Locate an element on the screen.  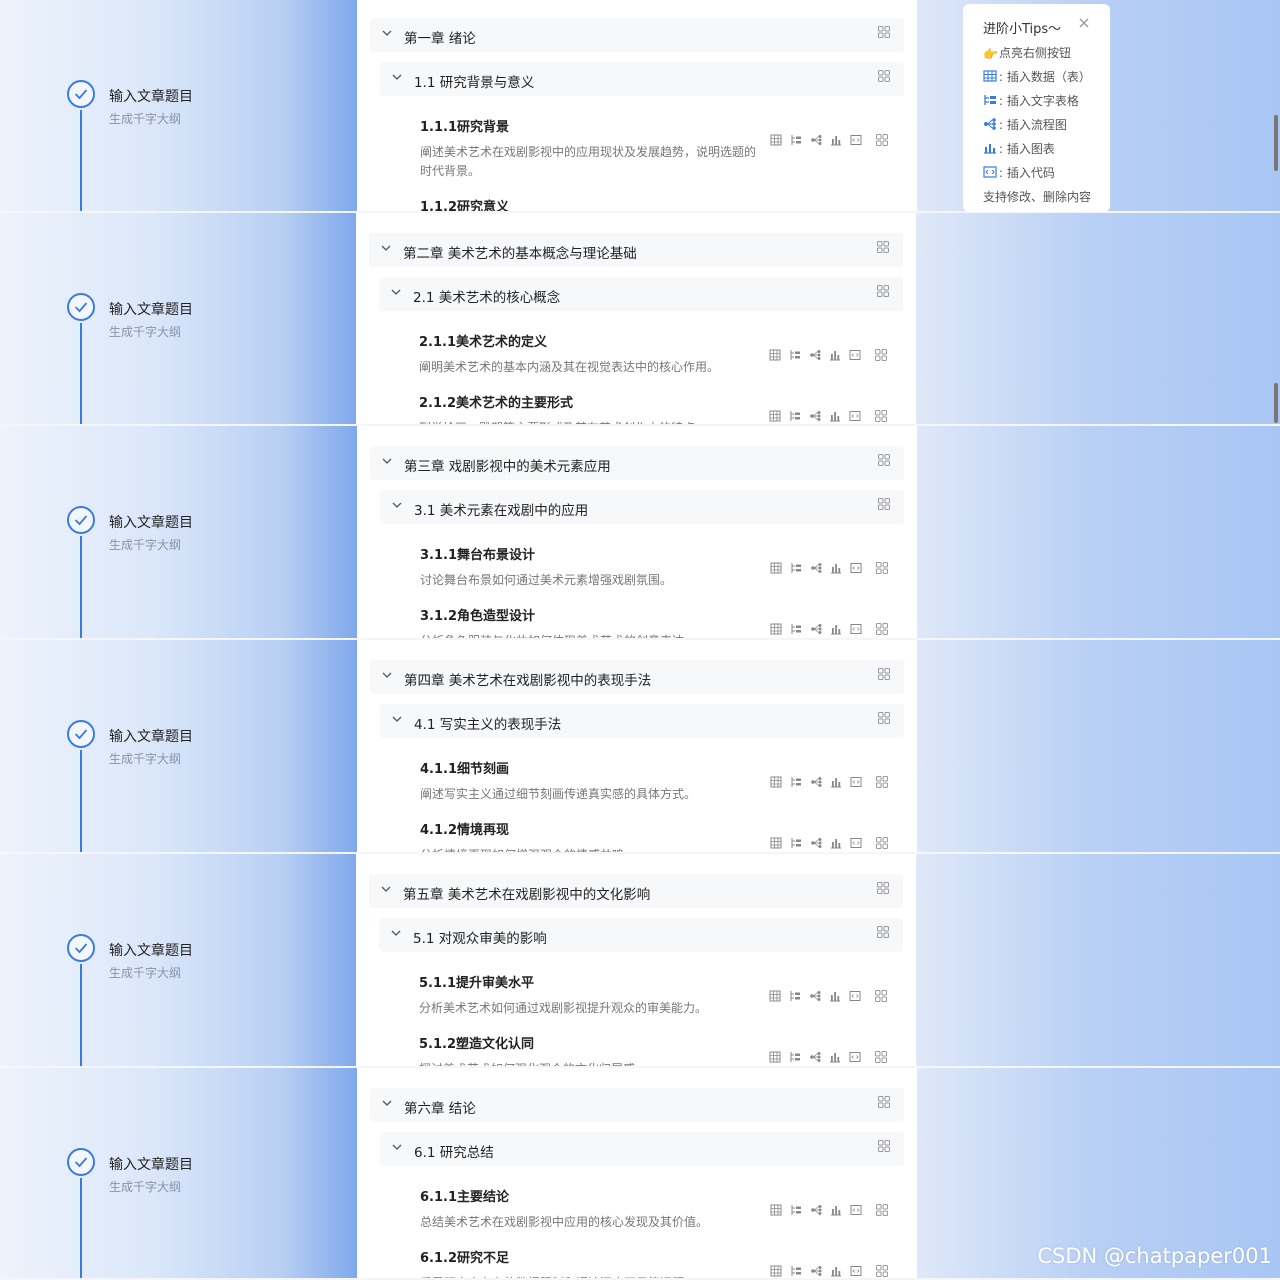
section-row: 1.1 研究背景与意义 is located at coordinates (642, 79).